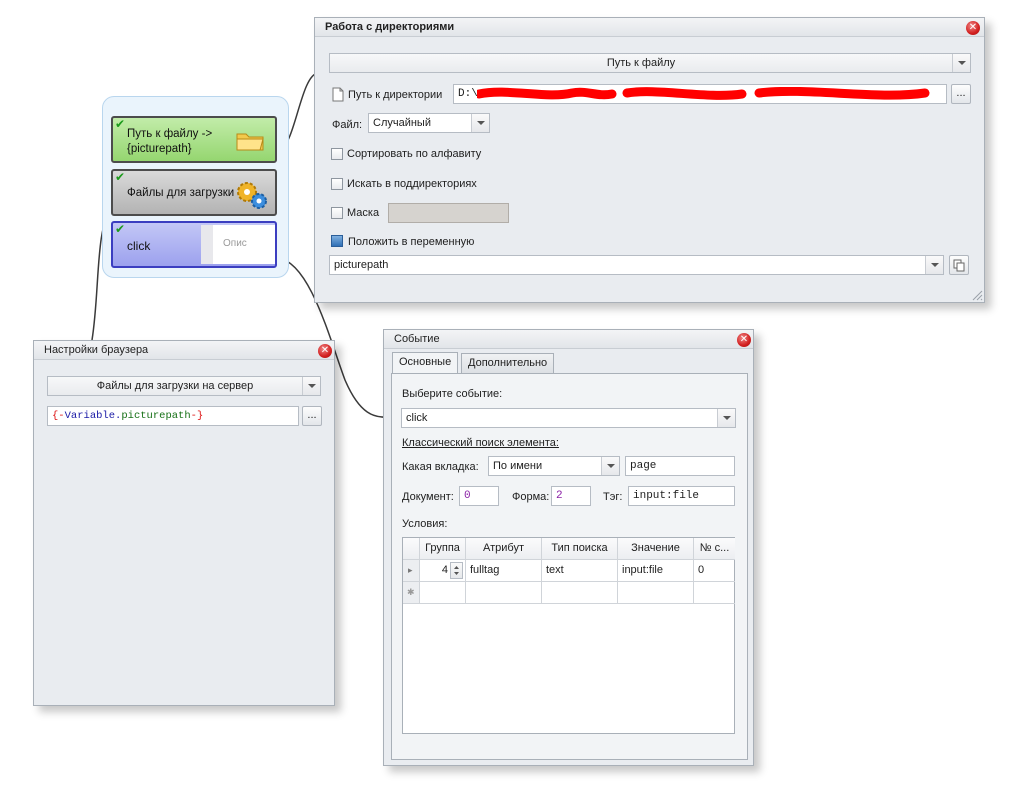 The image size is (1017, 787). Describe the element at coordinates (504, 571) in the screenshot. I see `table-row-attribute-cell: fulltag` at that location.